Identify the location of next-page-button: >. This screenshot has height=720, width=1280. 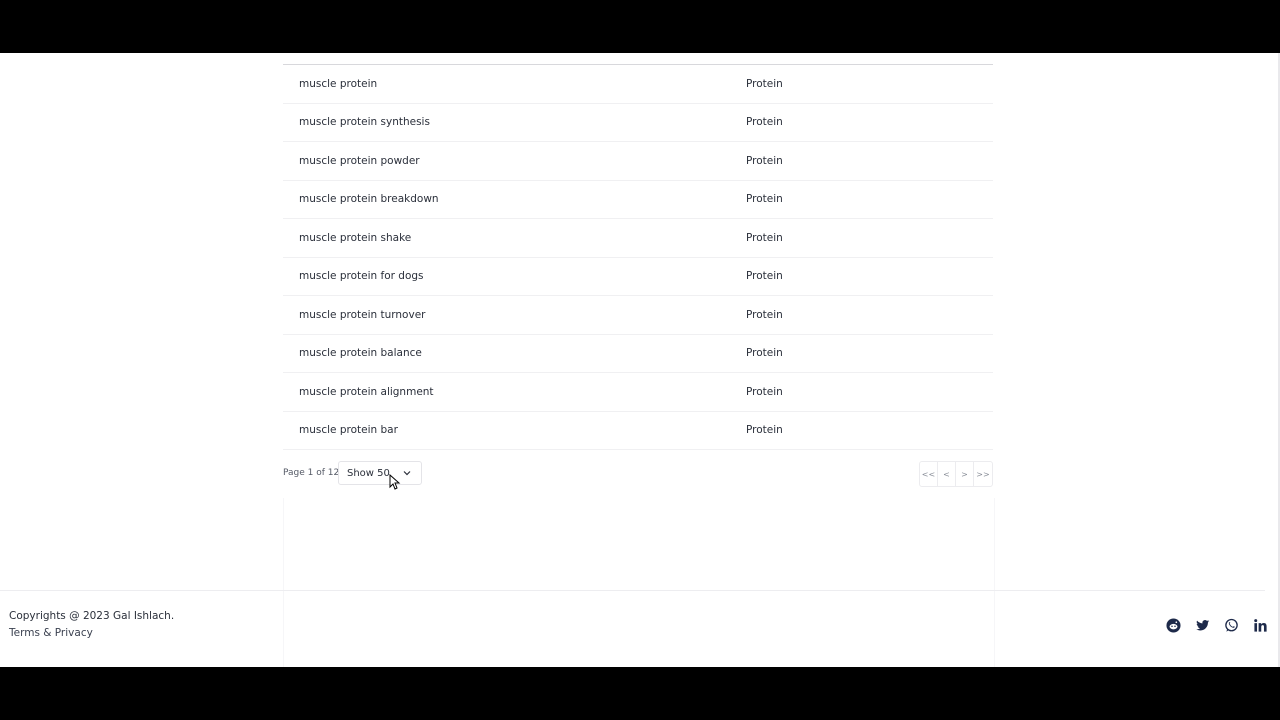
(965, 474).